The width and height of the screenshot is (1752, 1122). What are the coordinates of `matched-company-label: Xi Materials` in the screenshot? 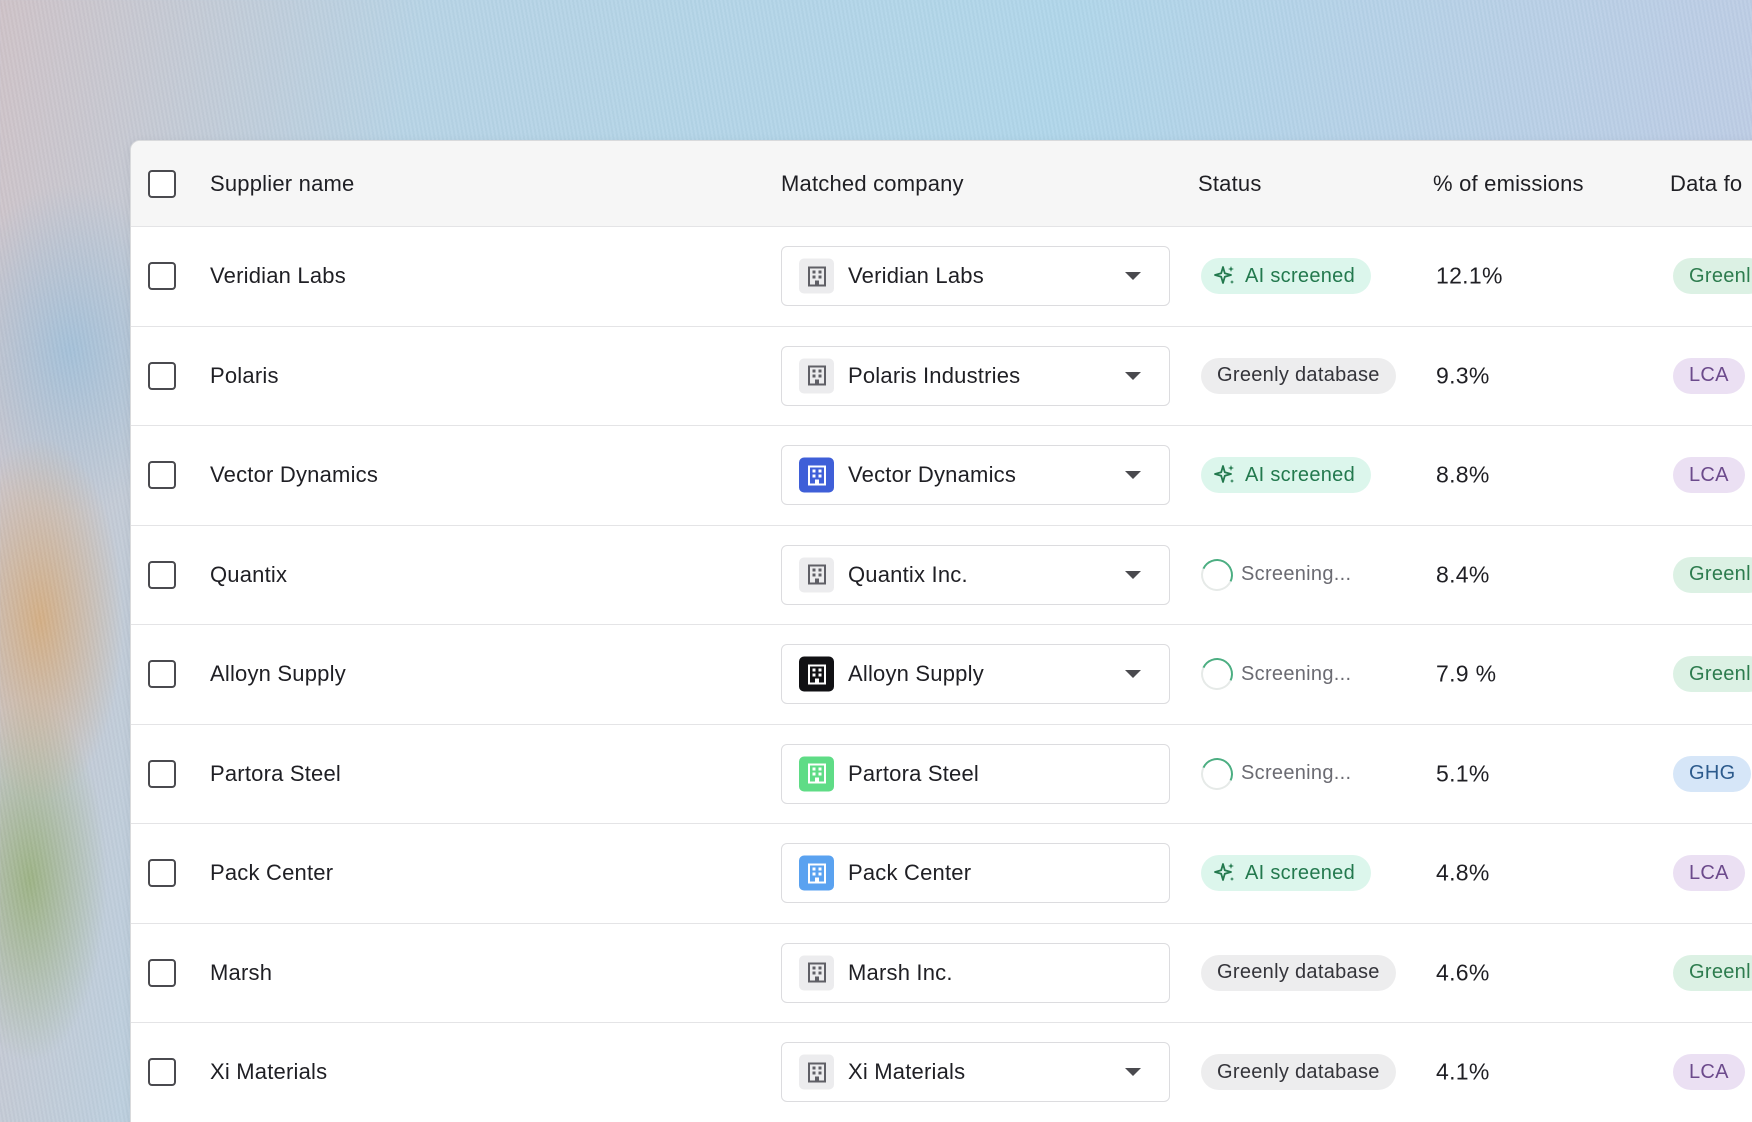 It's located at (907, 1072).